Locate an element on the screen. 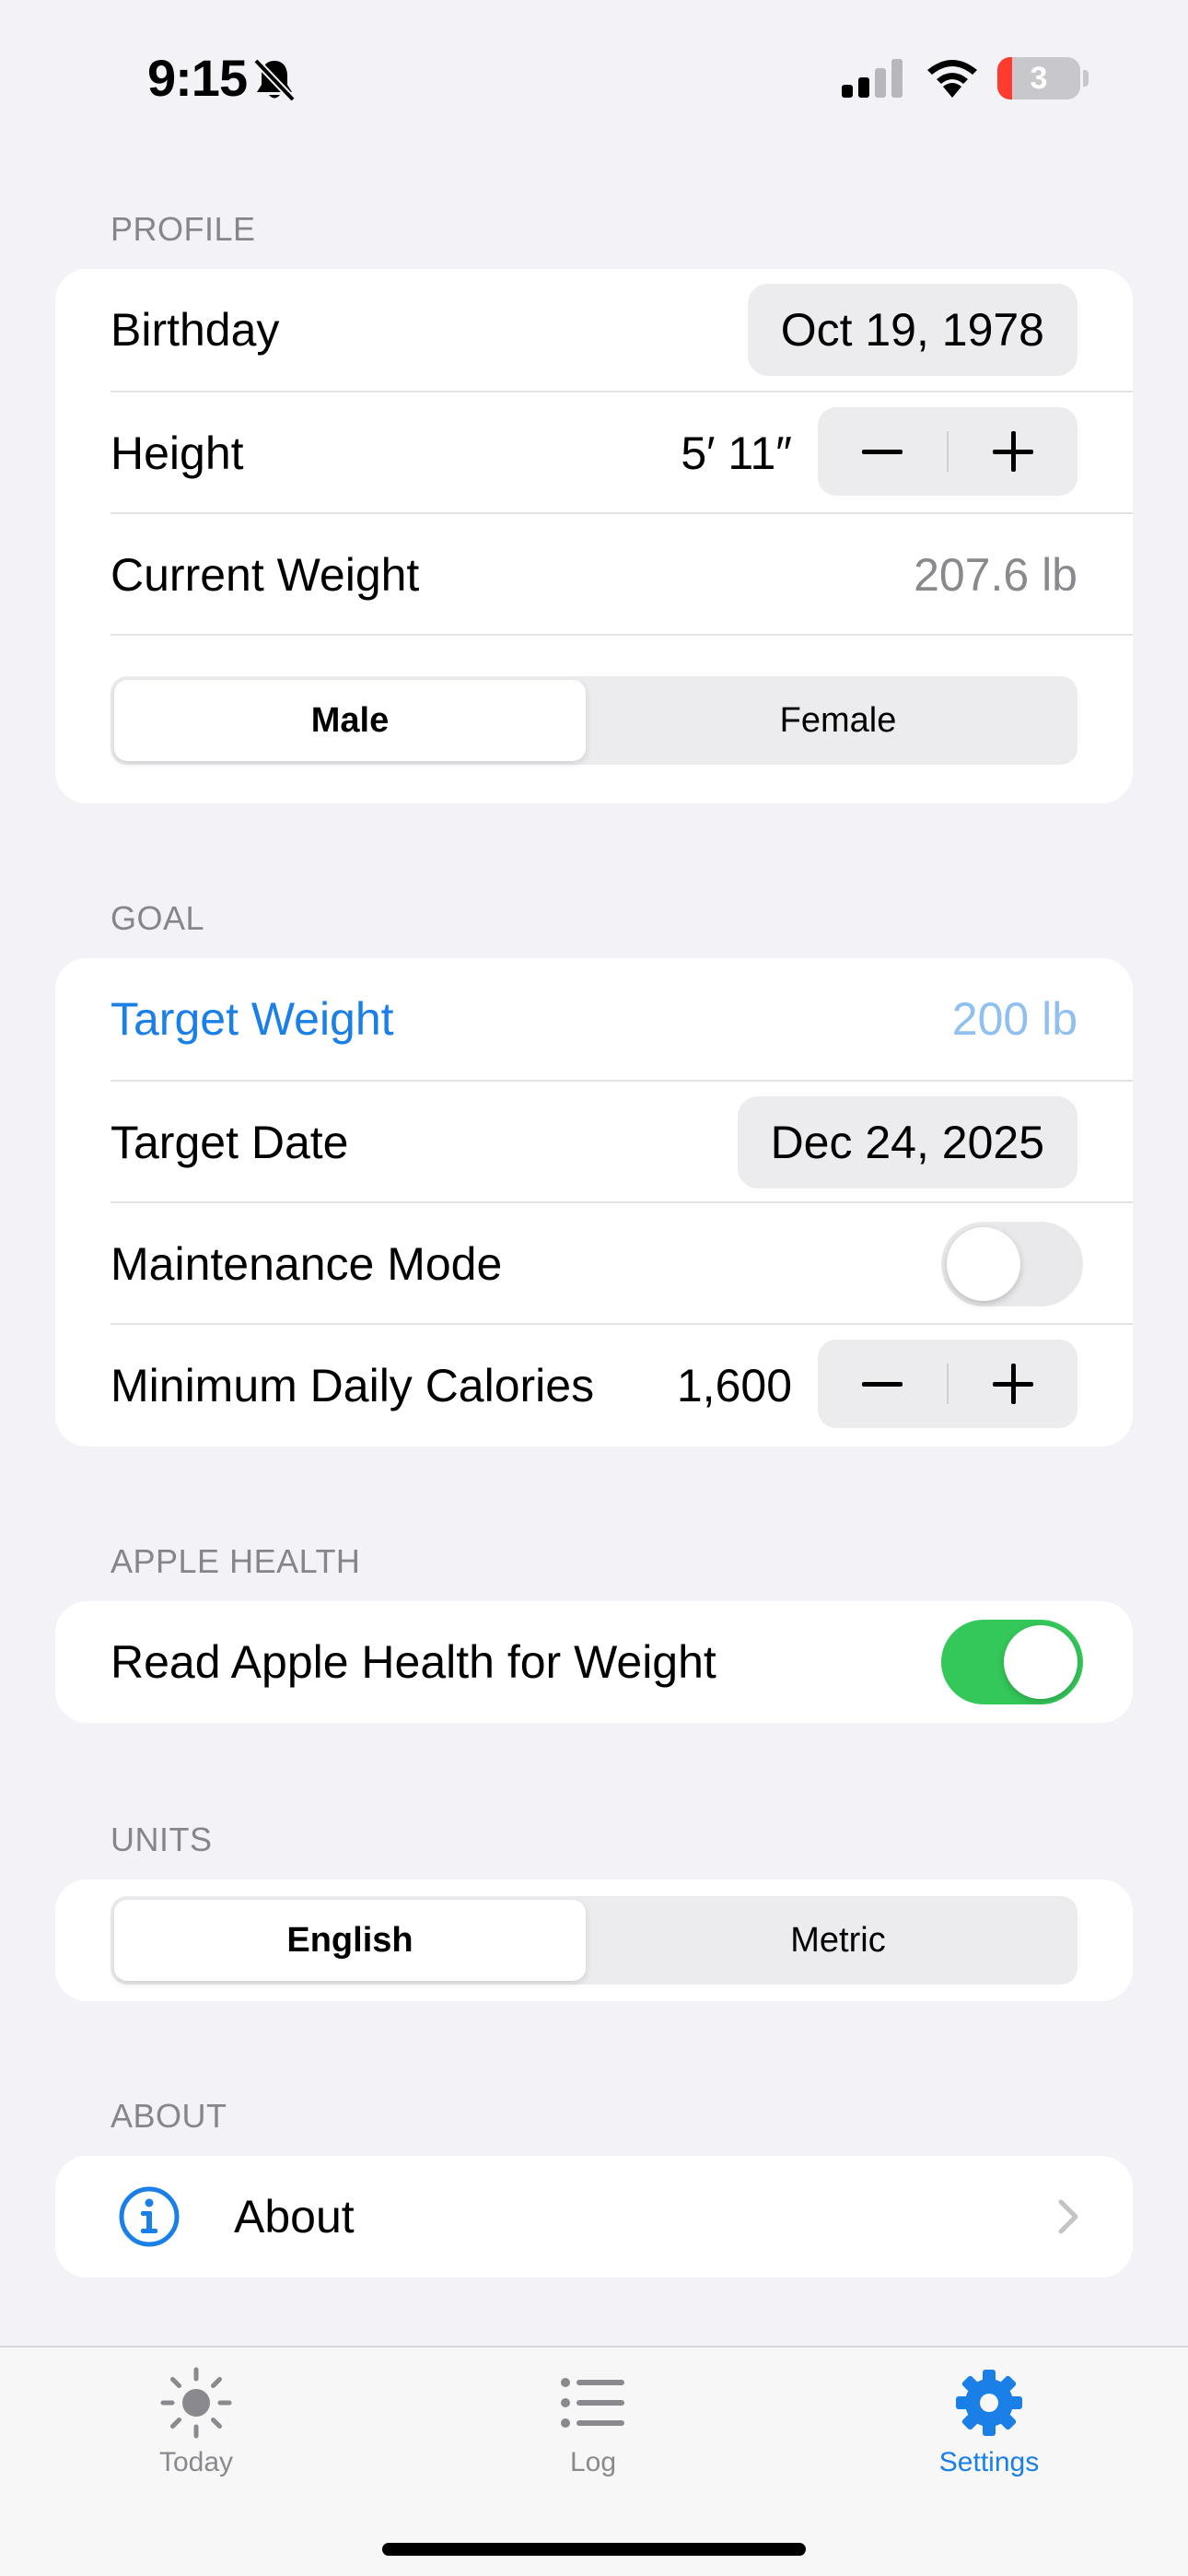  apple-health-header: APPLE HEALTH is located at coordinates (236, 1561).